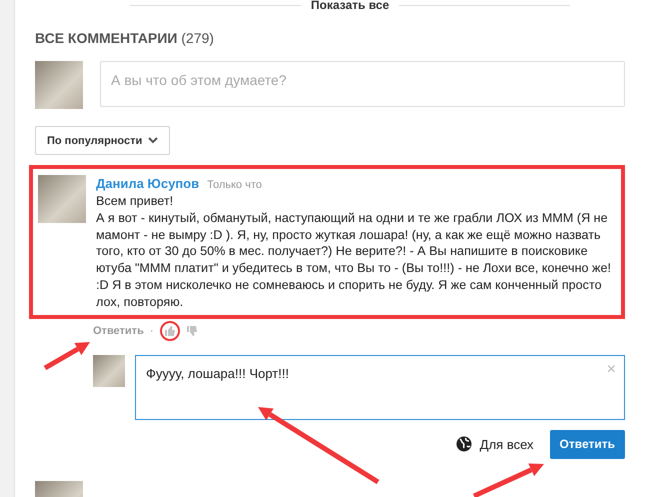  What do you see at coordinates (380, 387) in the screenshot?
I see `reply-input-field: Фуууу, лошара!!! Чорт!!! ×` at bounding box center [380, 387].